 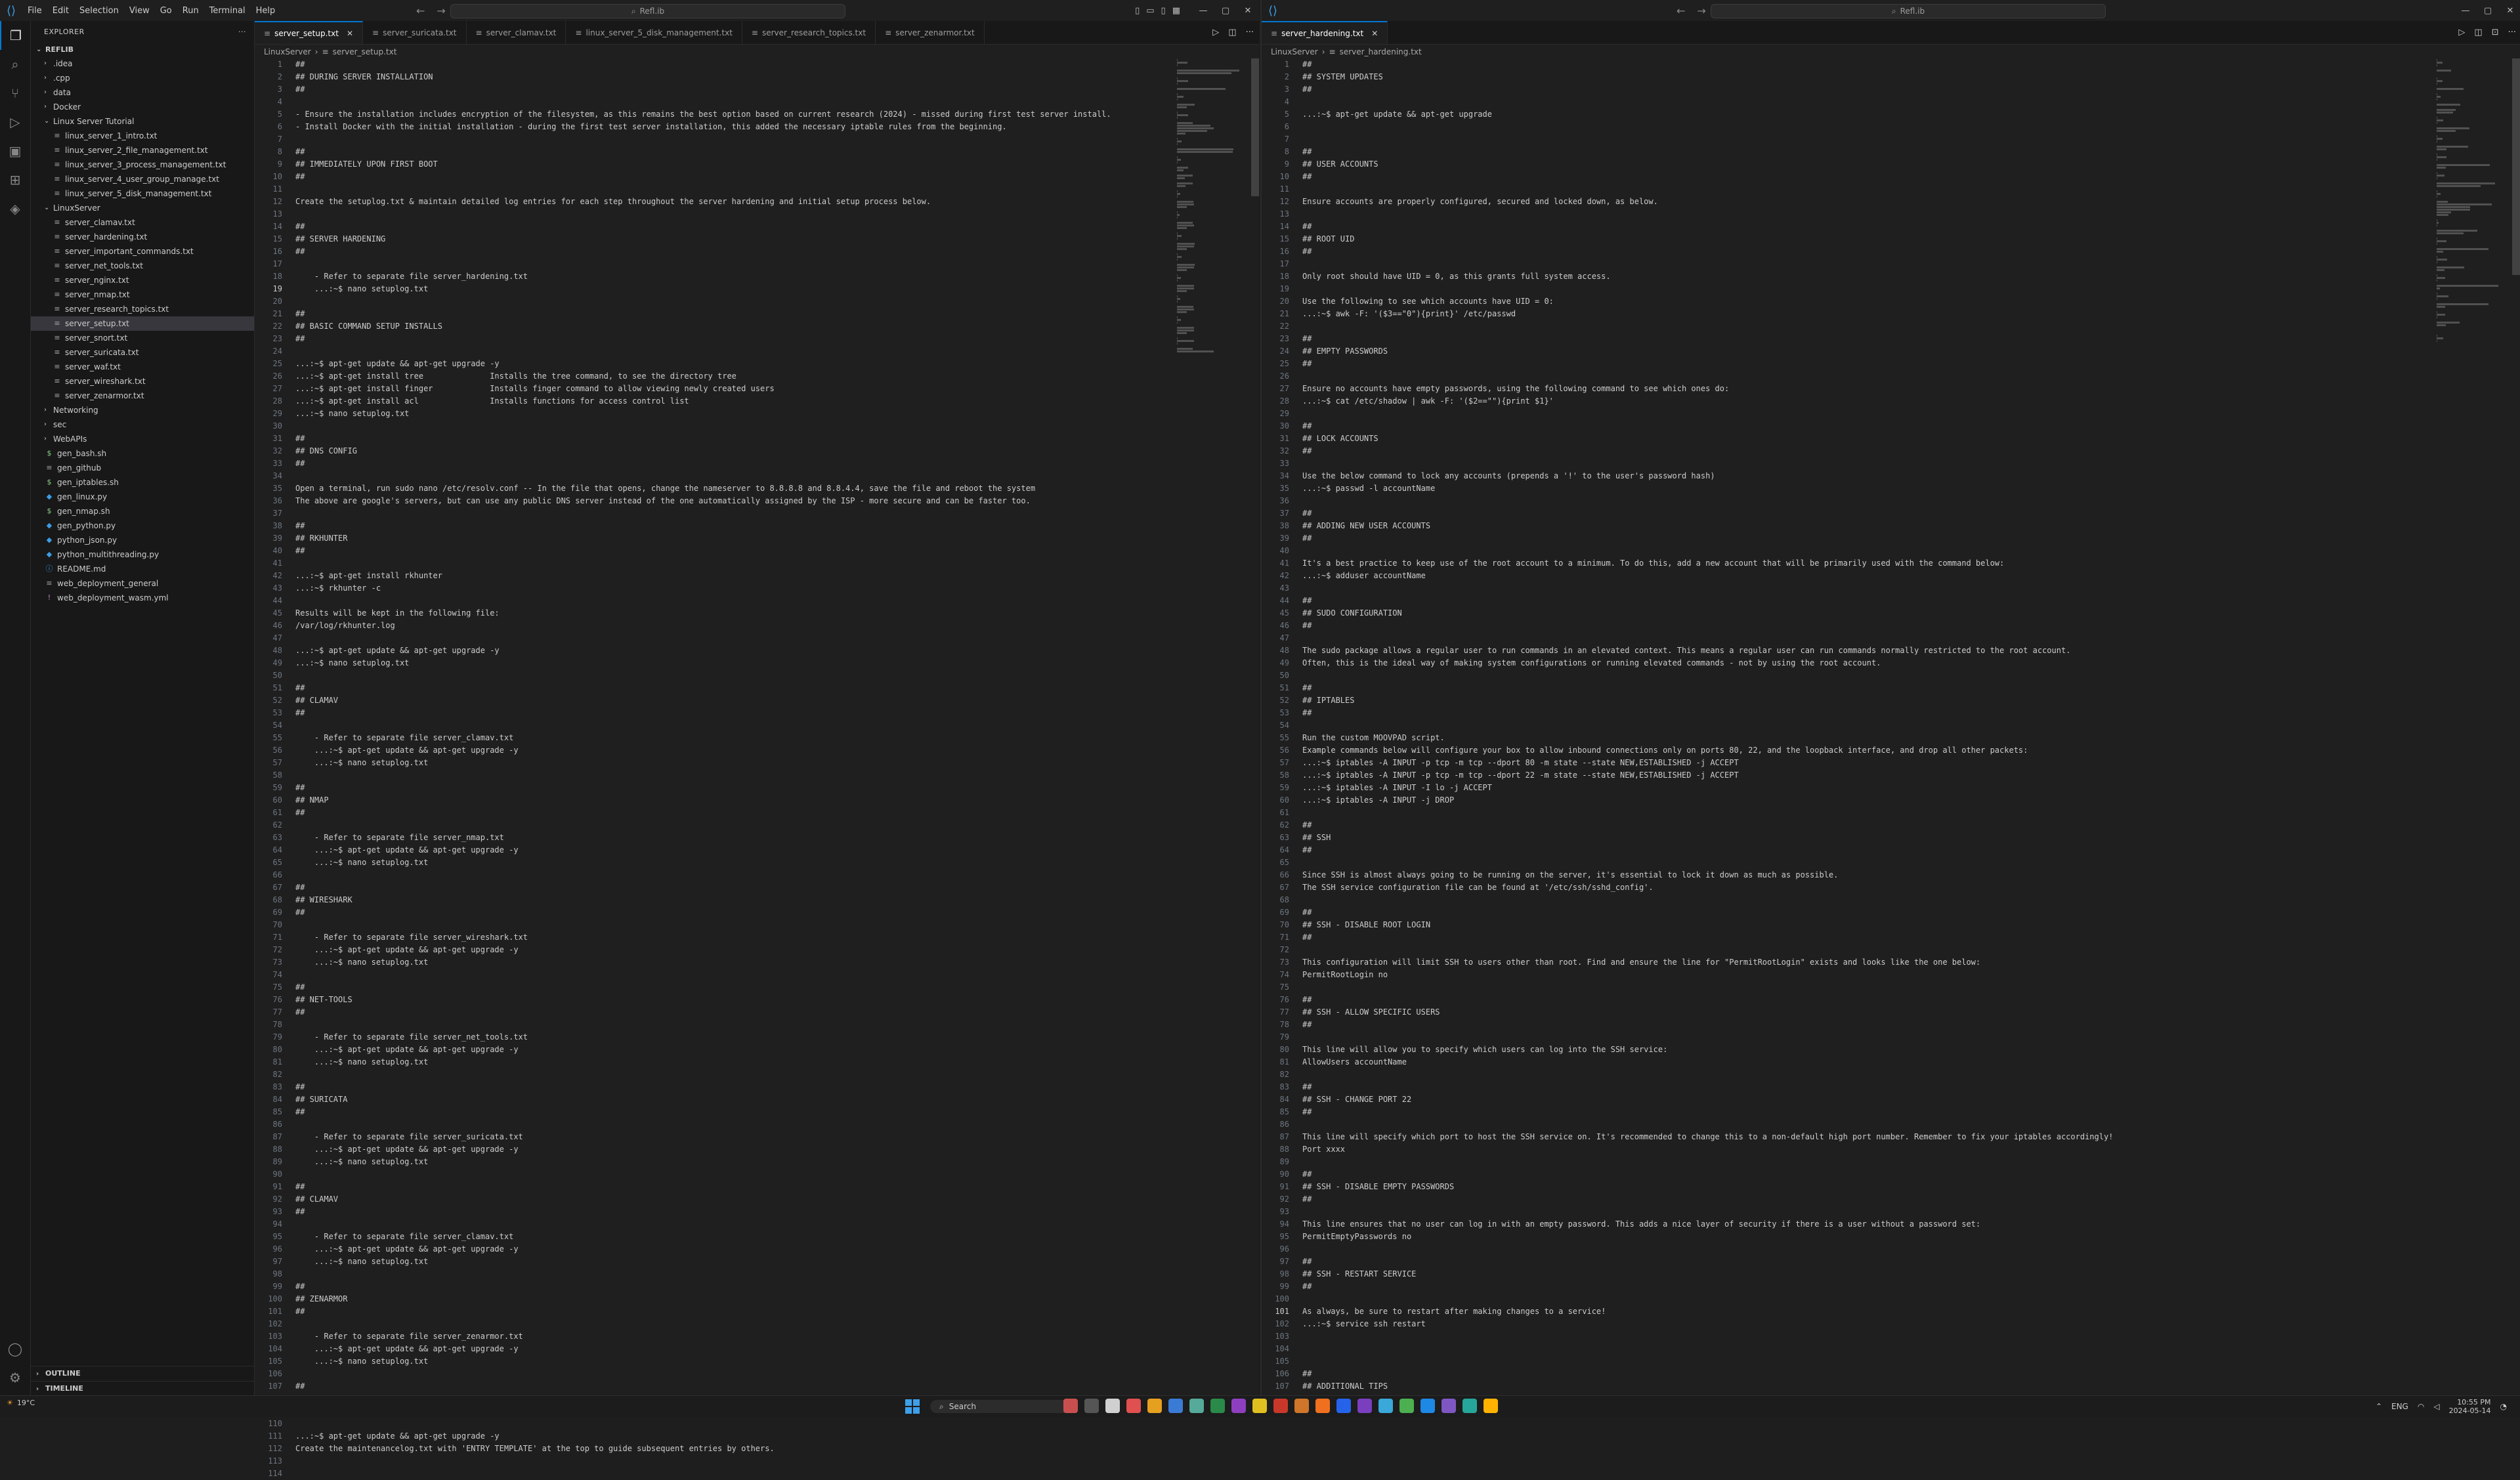 What do you see at coordinates (1150, 11) in the screenshot?
I see `toggle-panel-icon: ▭` at bounding box center [1150, 11].